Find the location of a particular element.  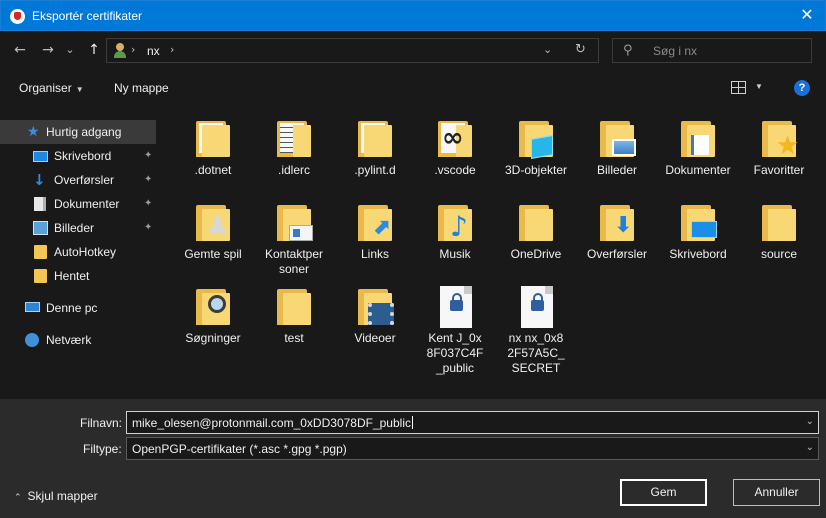

file-item-desktop: Skrivebord is located at coordinates (698, 232).